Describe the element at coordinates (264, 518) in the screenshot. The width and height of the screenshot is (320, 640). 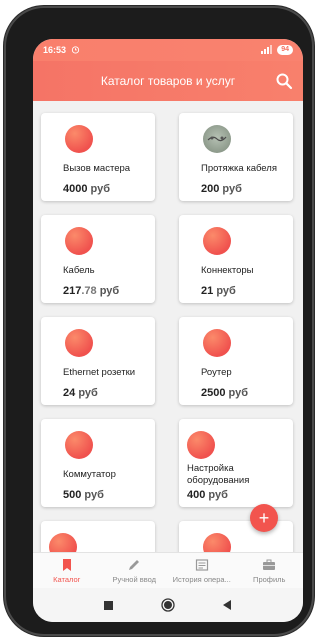
I see `add-button: +` at that location.